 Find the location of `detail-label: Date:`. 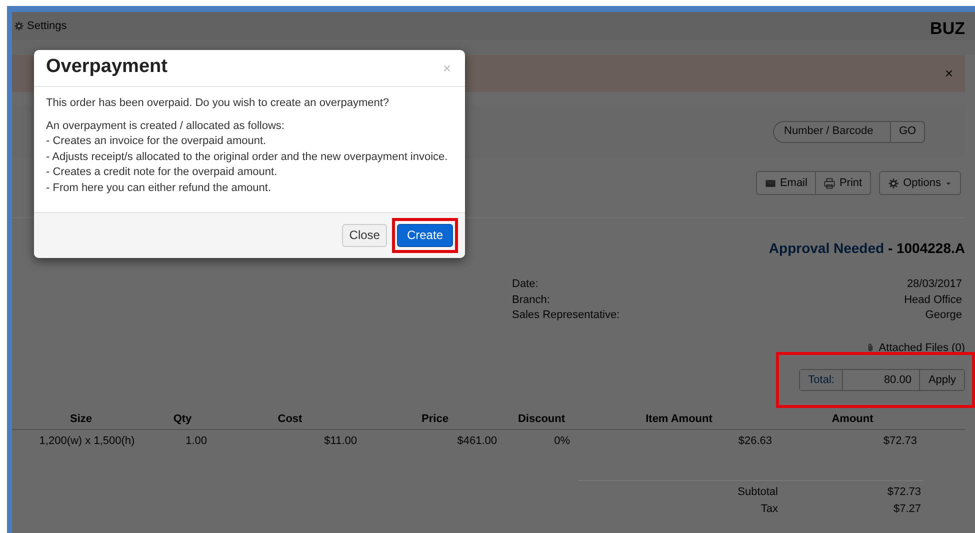

detail-label: Date: is located at coordinates (526, 284).